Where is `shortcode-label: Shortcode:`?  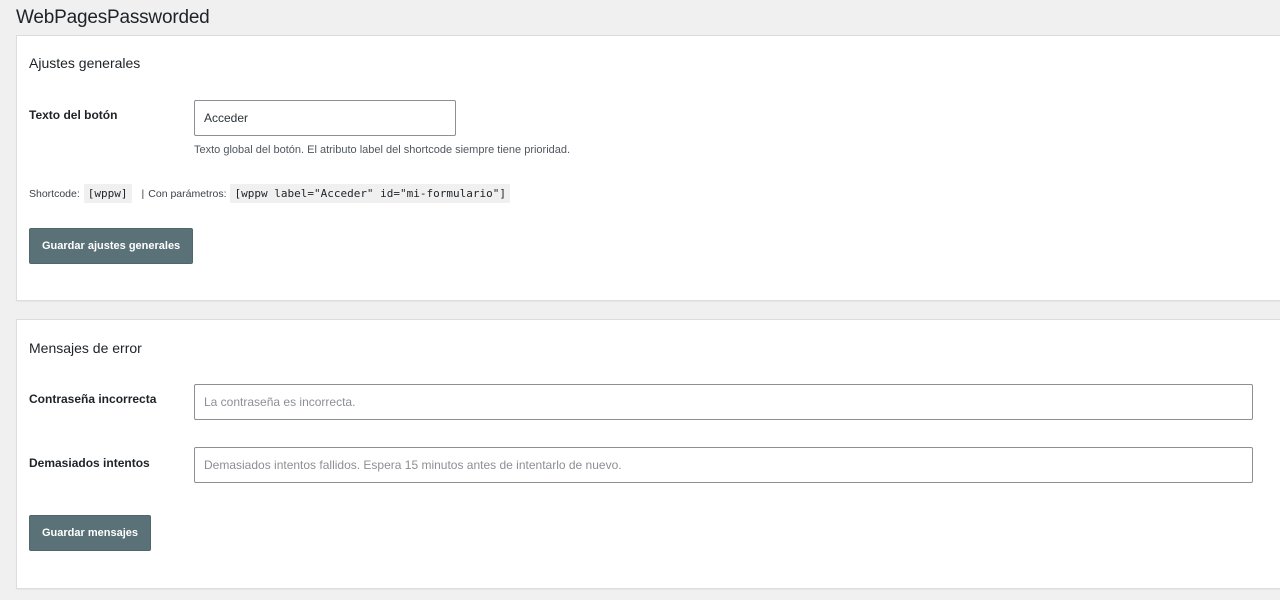 shortcode-label: Shortcode: is located at coordinates (54, 193).